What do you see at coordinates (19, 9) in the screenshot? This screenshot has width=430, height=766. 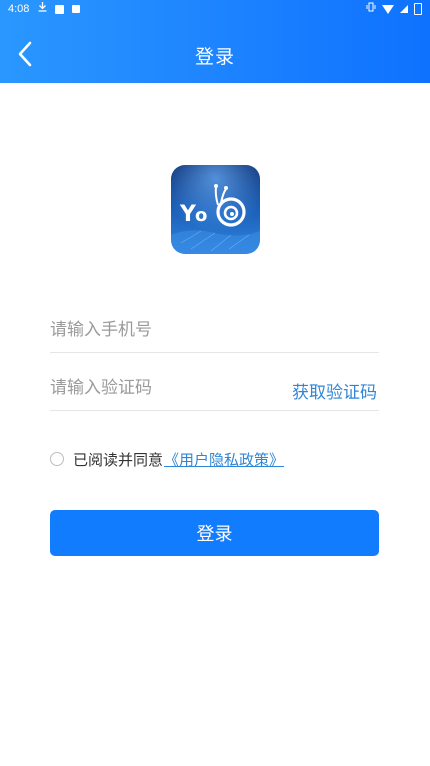 I see `status-time: 4:08` at bounding box center [19, 9].